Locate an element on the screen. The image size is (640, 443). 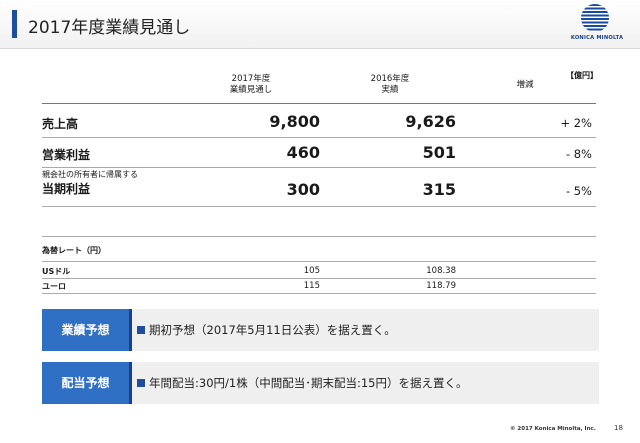
operating-profit-actual: 501 is located at coordinates (439, 152).